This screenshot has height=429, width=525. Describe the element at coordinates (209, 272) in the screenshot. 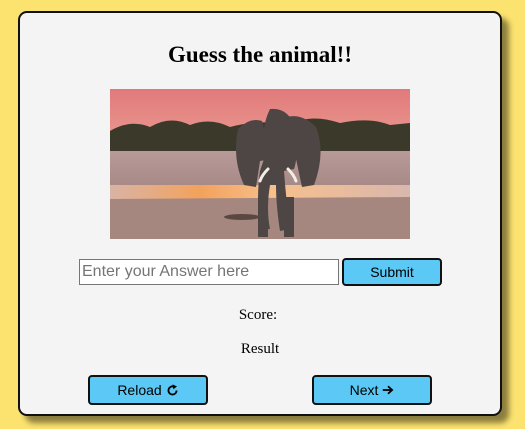

I see `answer-input` at that location.